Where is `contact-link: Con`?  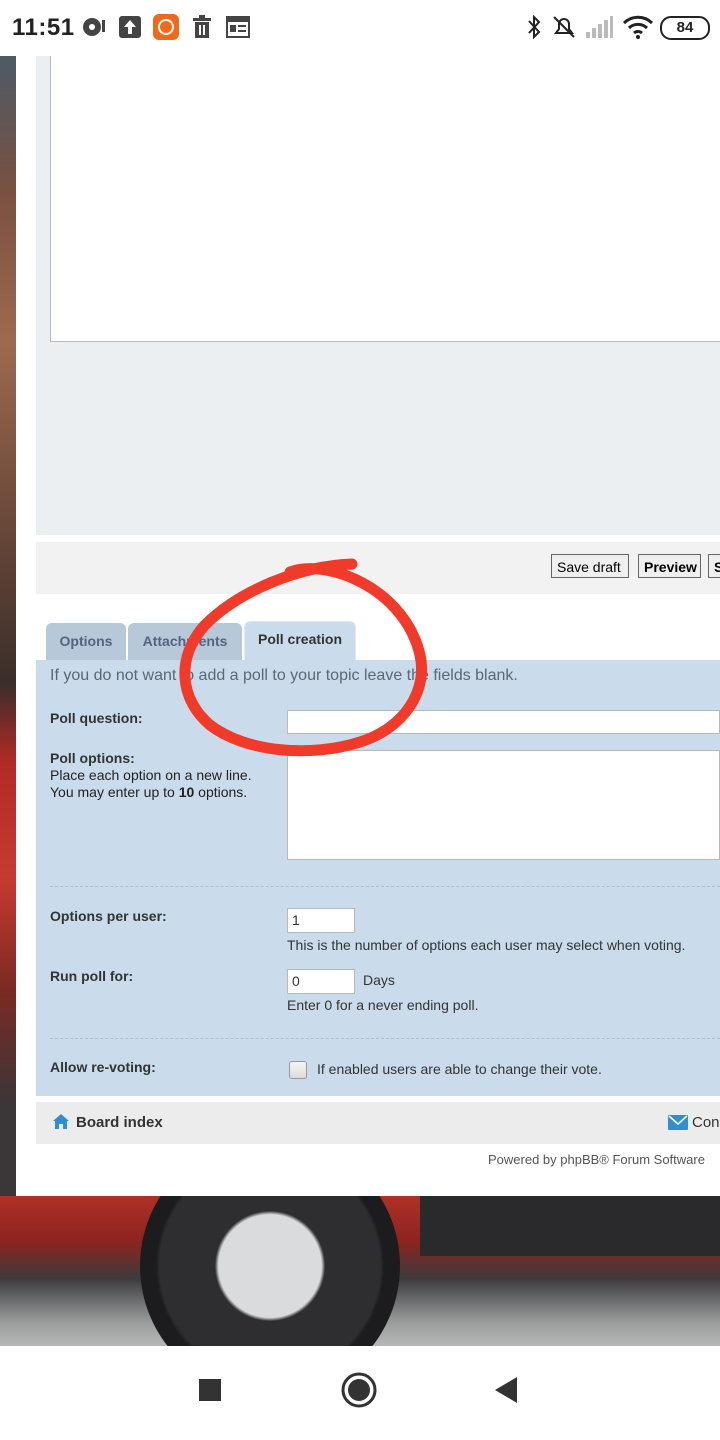 contact-link: Con is located at coordinates (694, 1122).